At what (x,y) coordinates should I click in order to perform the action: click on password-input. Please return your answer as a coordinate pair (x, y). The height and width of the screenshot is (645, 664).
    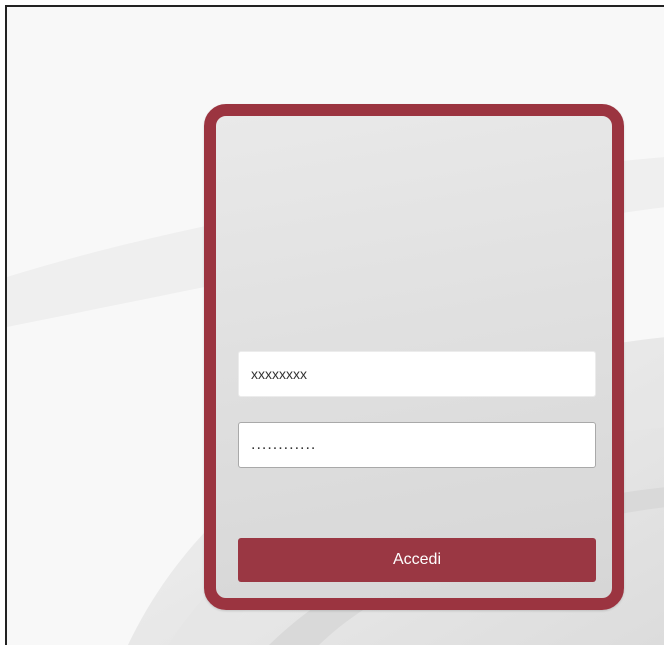
    Looking at the image, I should click on (417, 445).